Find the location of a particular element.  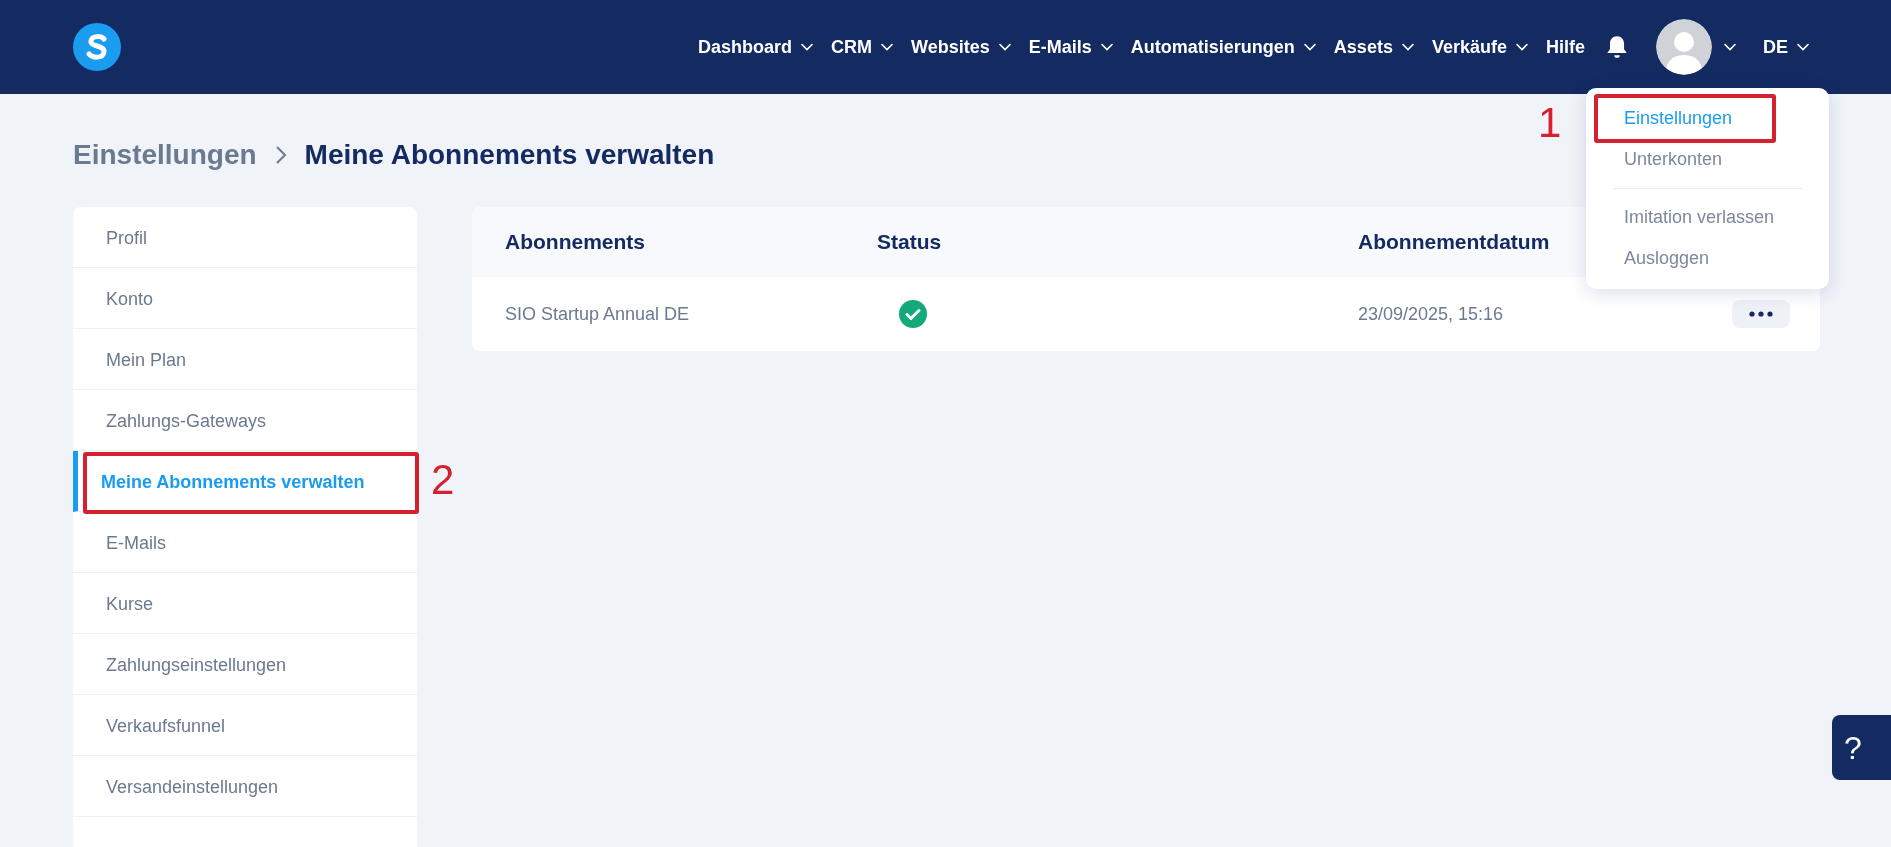

language-selector: DE is located at coordinates (1786, 47).